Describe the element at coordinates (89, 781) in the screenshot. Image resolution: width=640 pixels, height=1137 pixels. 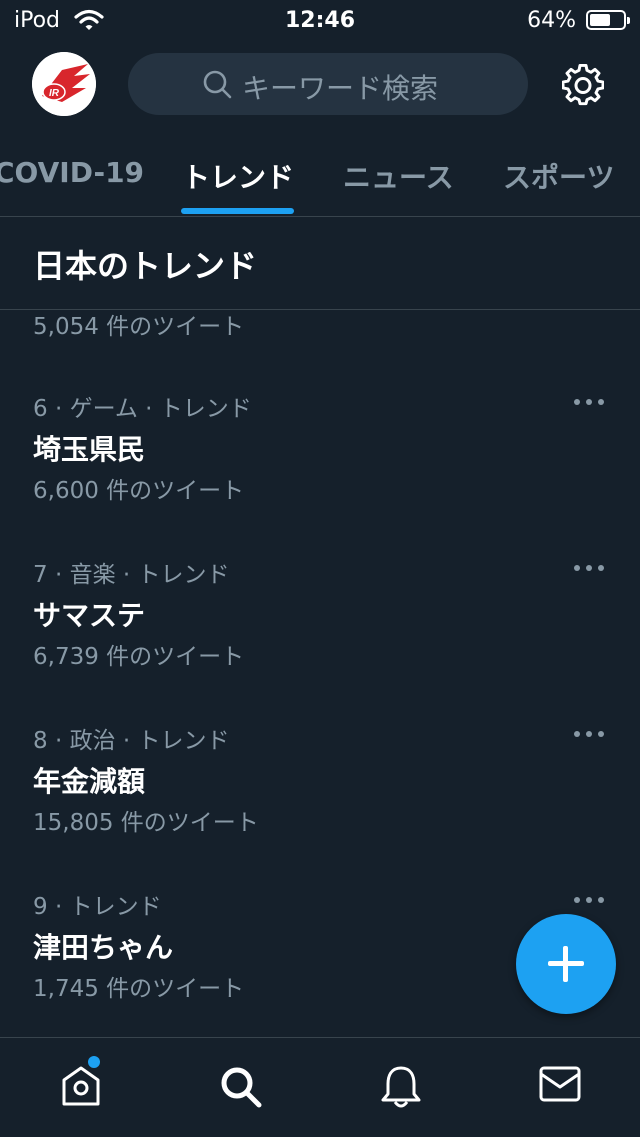
I see `trend-name: 年金減額` at that location.